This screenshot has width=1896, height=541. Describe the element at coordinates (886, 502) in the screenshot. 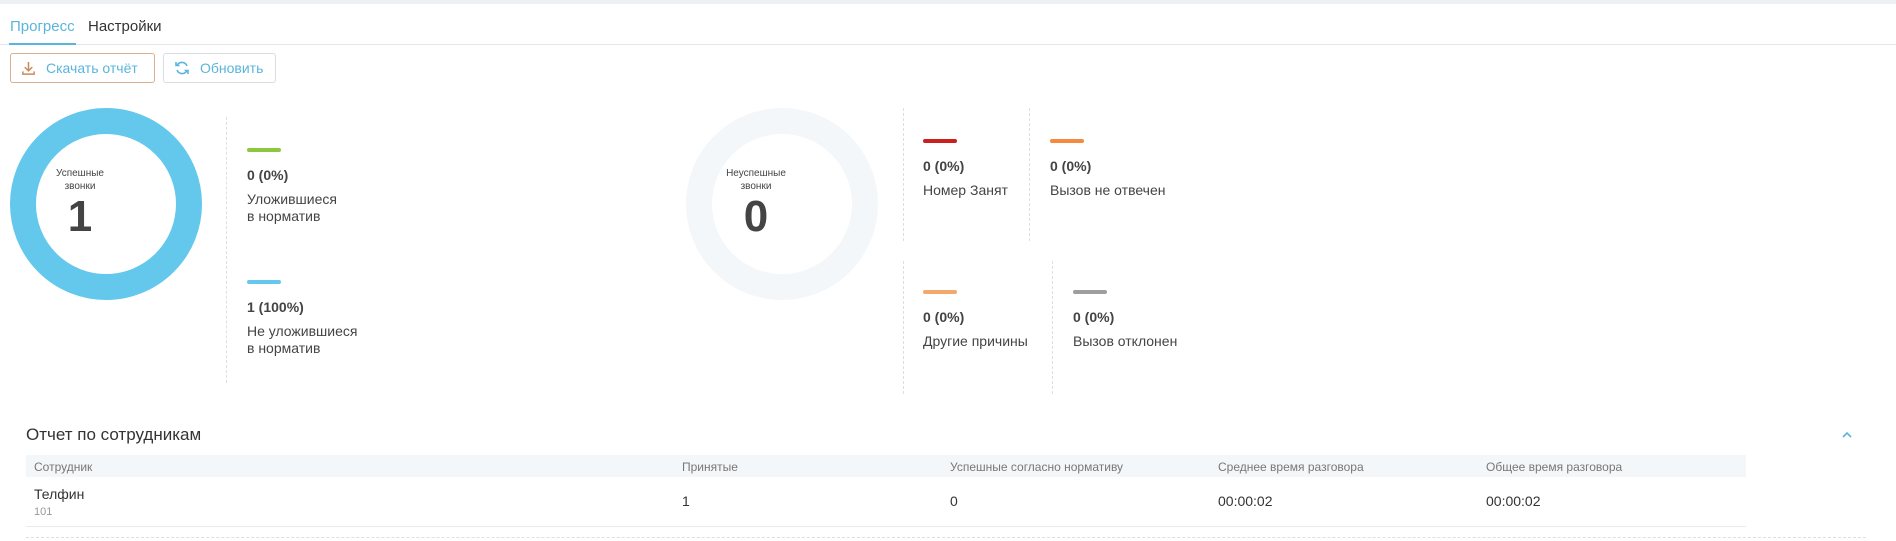

I see `table-row: Телфин 101 1 0 00:00:02 00:00:02` at that location.